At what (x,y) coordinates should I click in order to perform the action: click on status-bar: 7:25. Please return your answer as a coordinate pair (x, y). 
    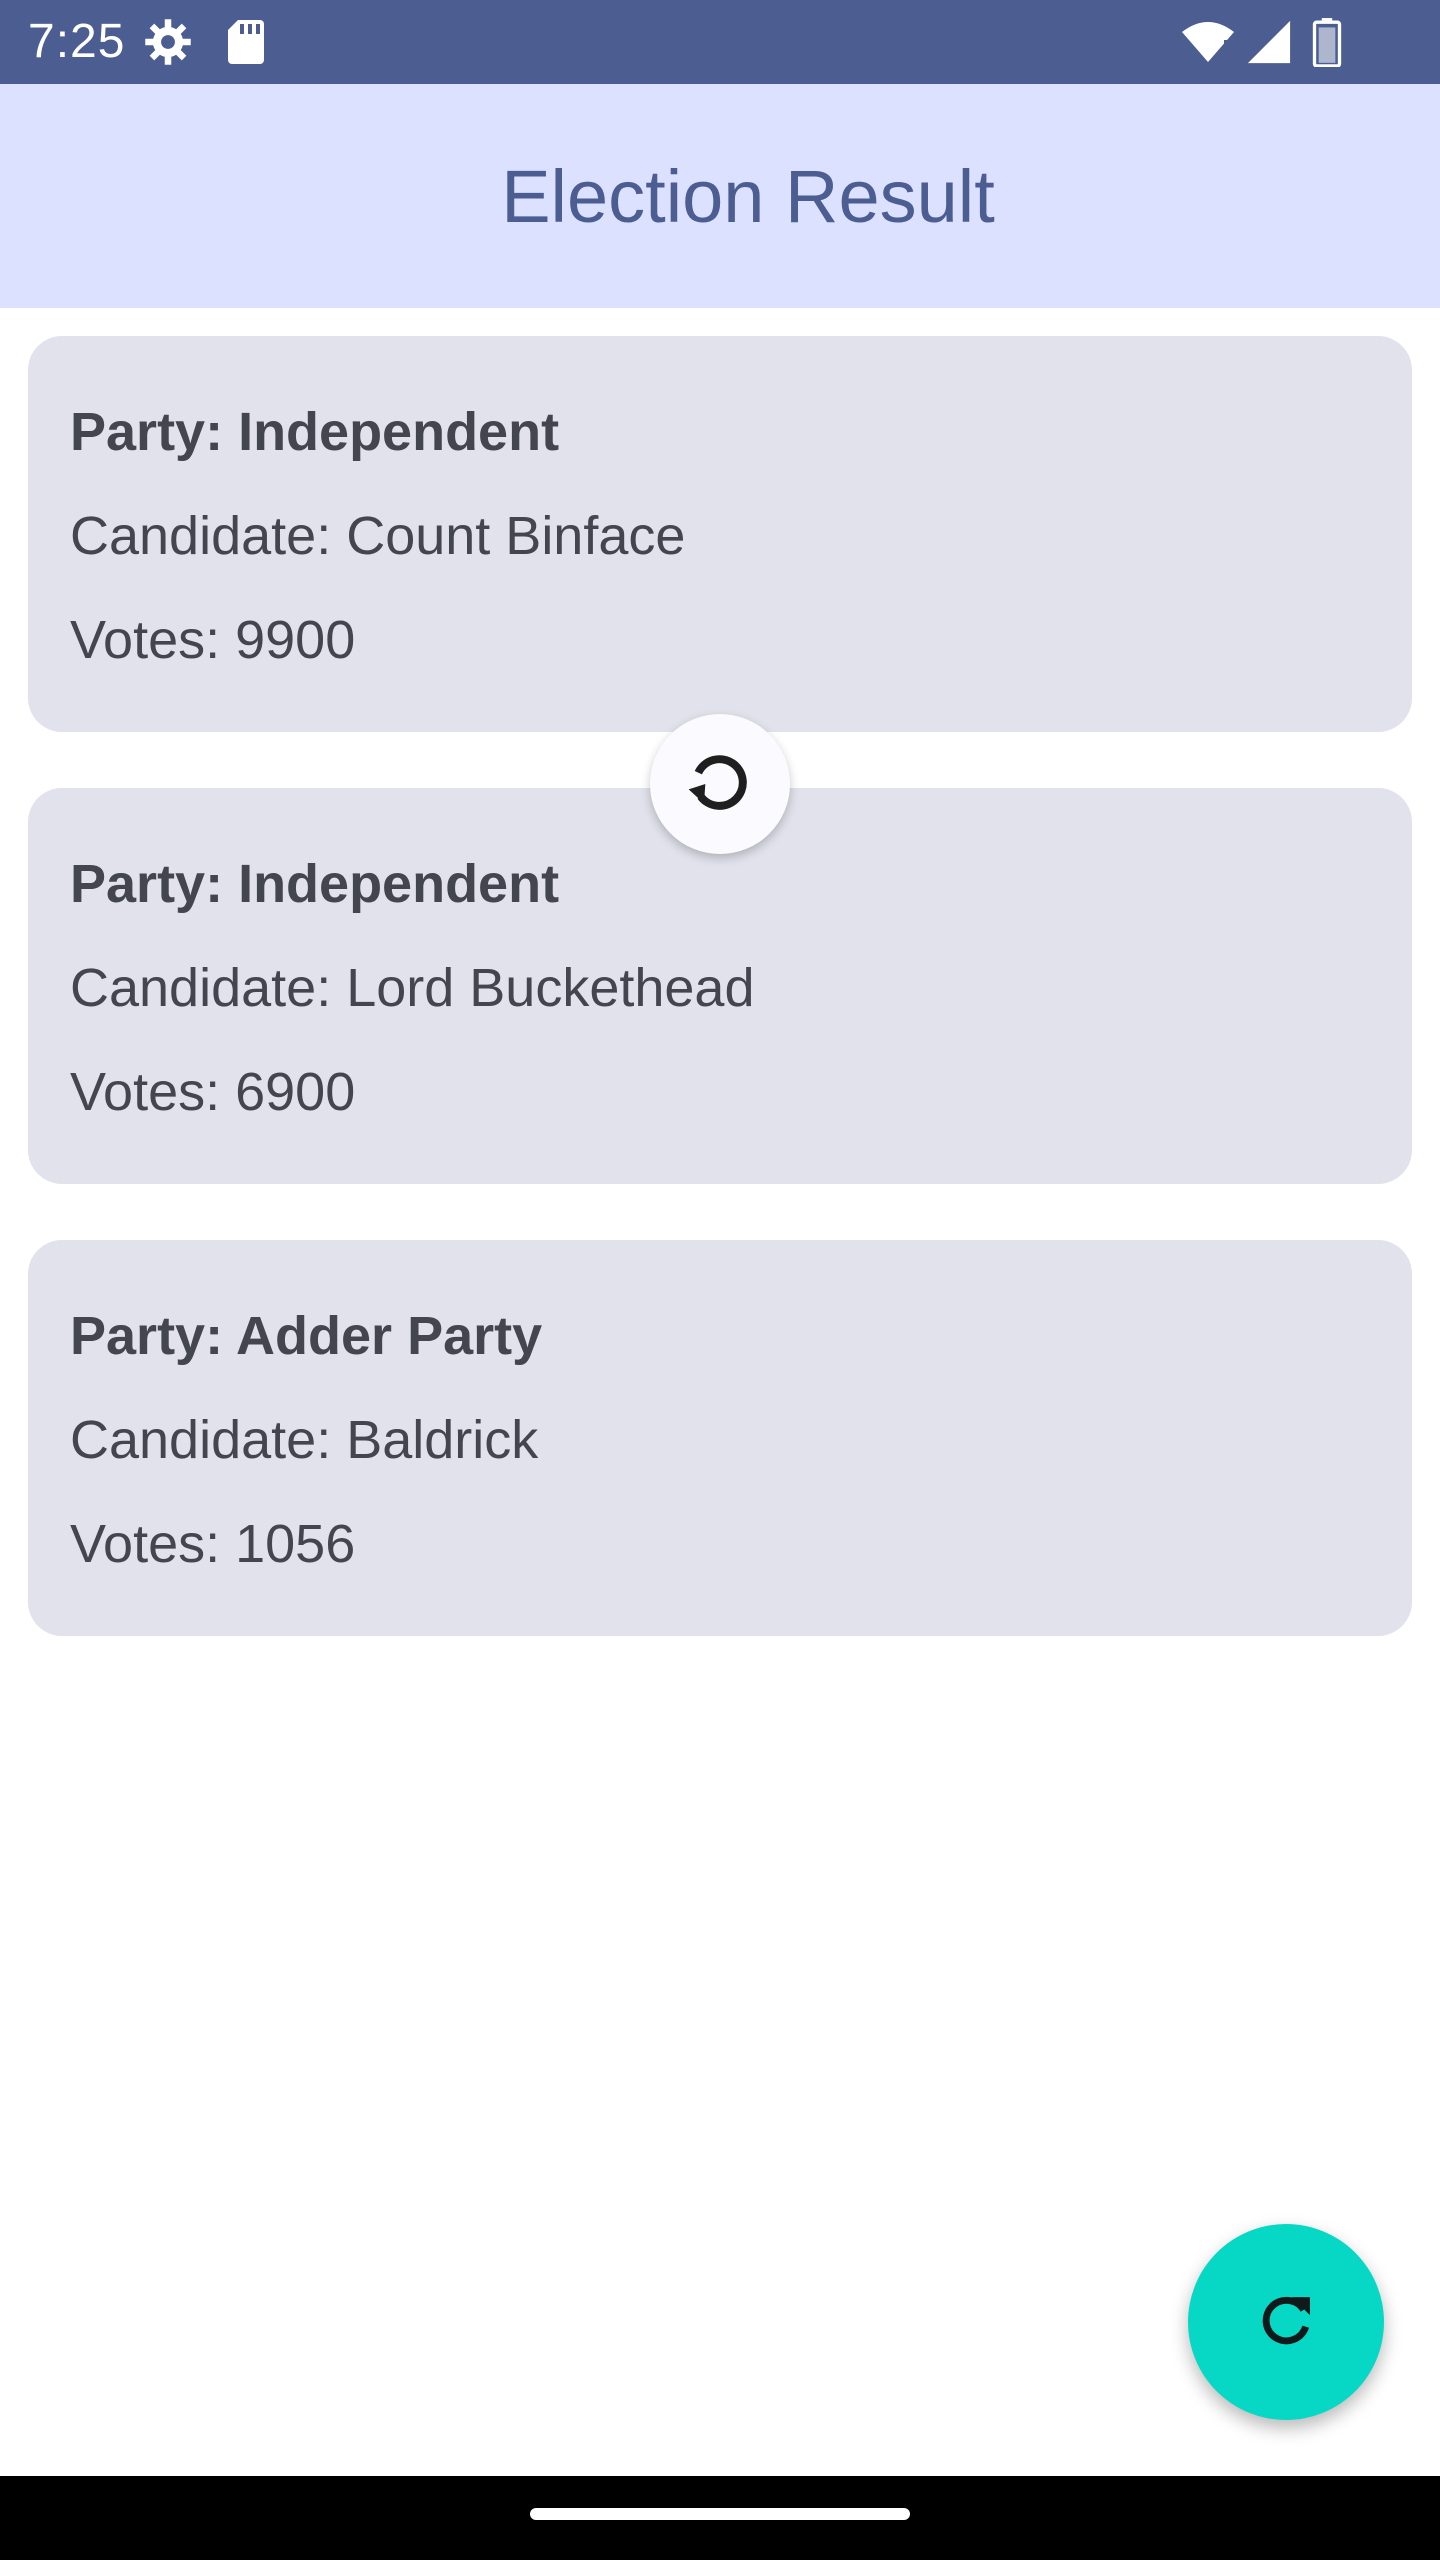
    Looking at the image, I should click on (720, 42).